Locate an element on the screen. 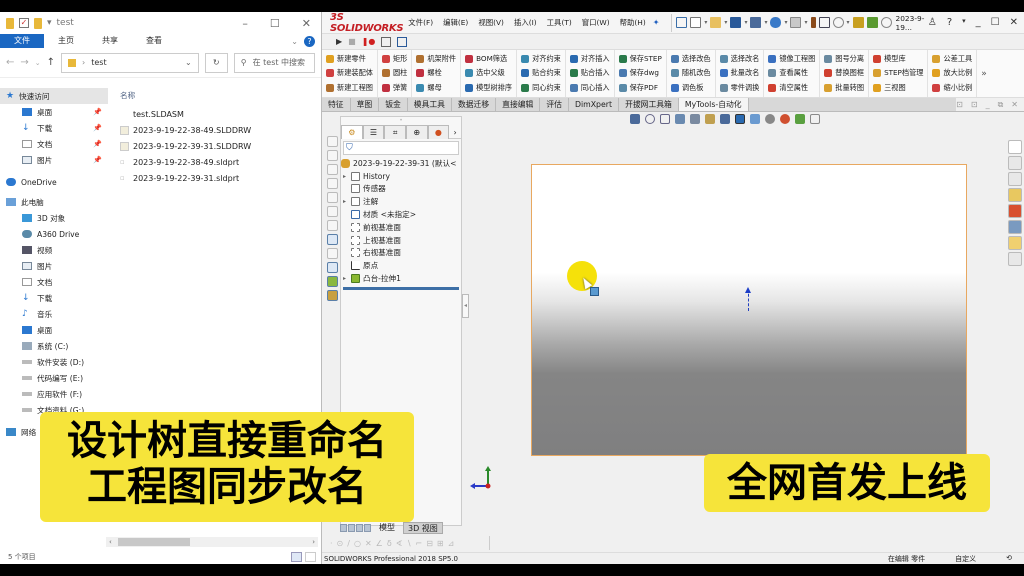  display-icon is located at coordinates (332, 267).